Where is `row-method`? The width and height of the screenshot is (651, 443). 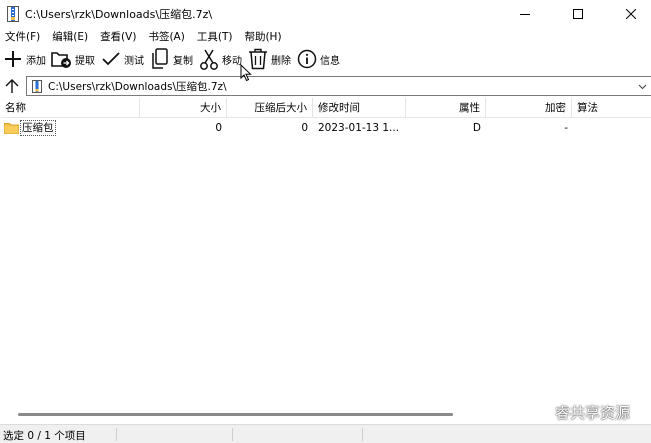
row-method is located at coordinates (612, 128).